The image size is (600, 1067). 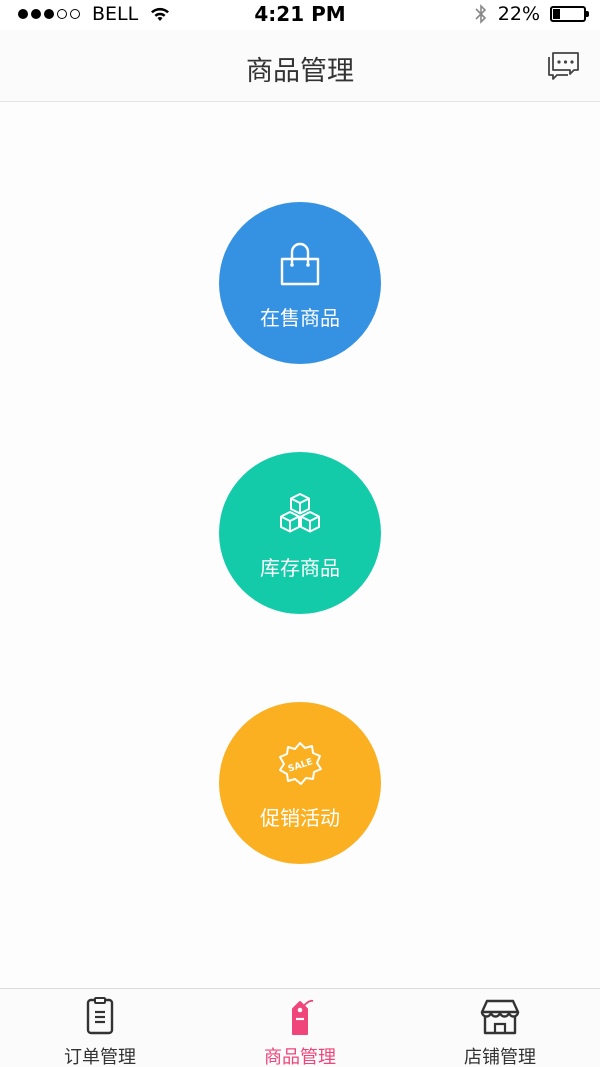 What do you see at coordinates (100, 1057) in the screenshot?
I see `tab-orders-label: 订单管理` at bounding box center [100, 1057].